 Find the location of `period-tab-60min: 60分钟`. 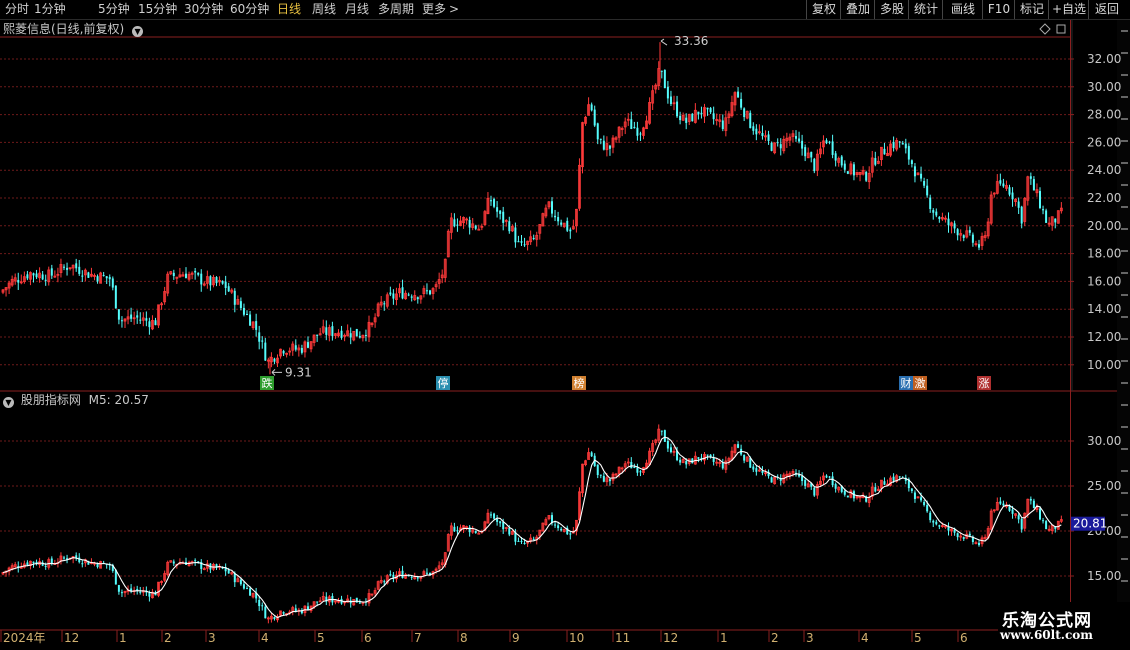

period-tab-60min: 60分钟 is located at coordinates (249, 9).